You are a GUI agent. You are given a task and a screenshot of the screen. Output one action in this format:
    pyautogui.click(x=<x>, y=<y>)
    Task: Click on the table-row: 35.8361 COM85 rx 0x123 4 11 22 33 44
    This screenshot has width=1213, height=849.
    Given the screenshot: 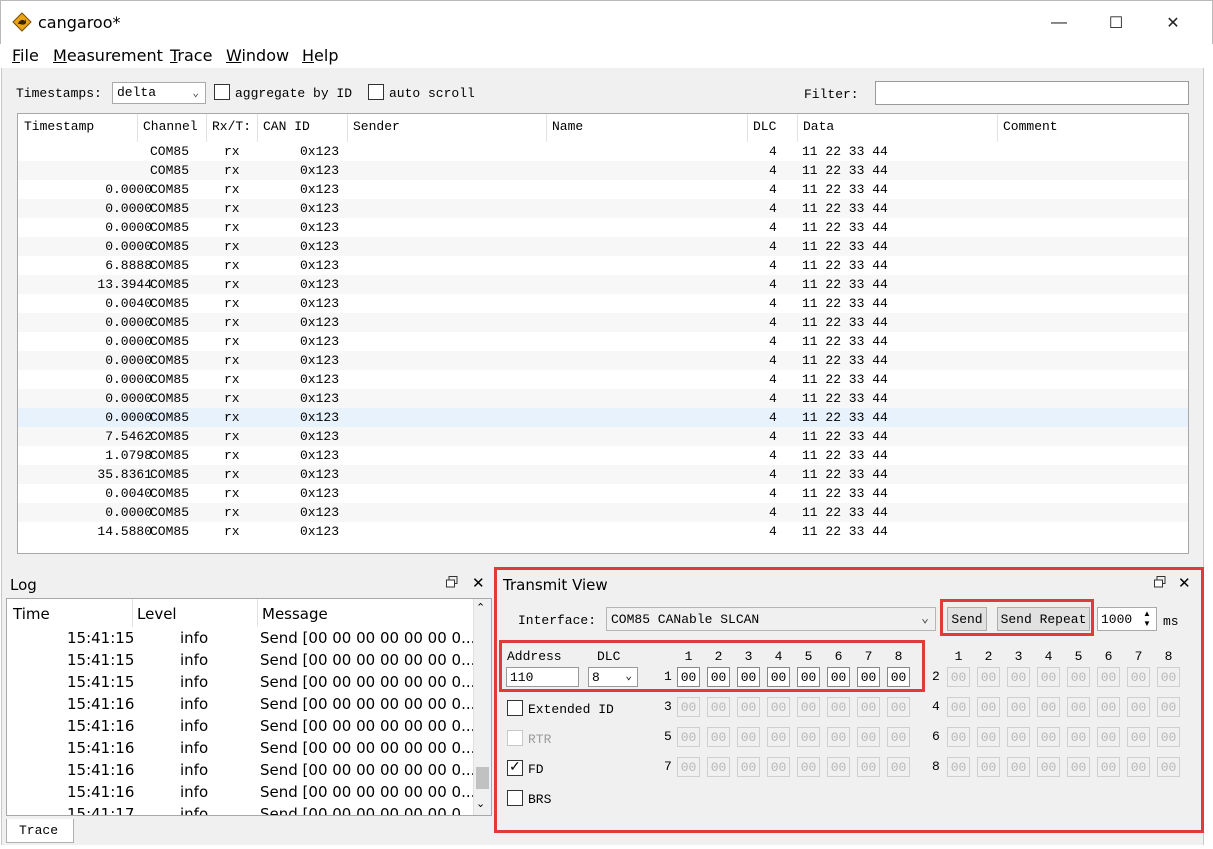 What is the action you would take?
    pyautogui.click(x=603, y=474)
    